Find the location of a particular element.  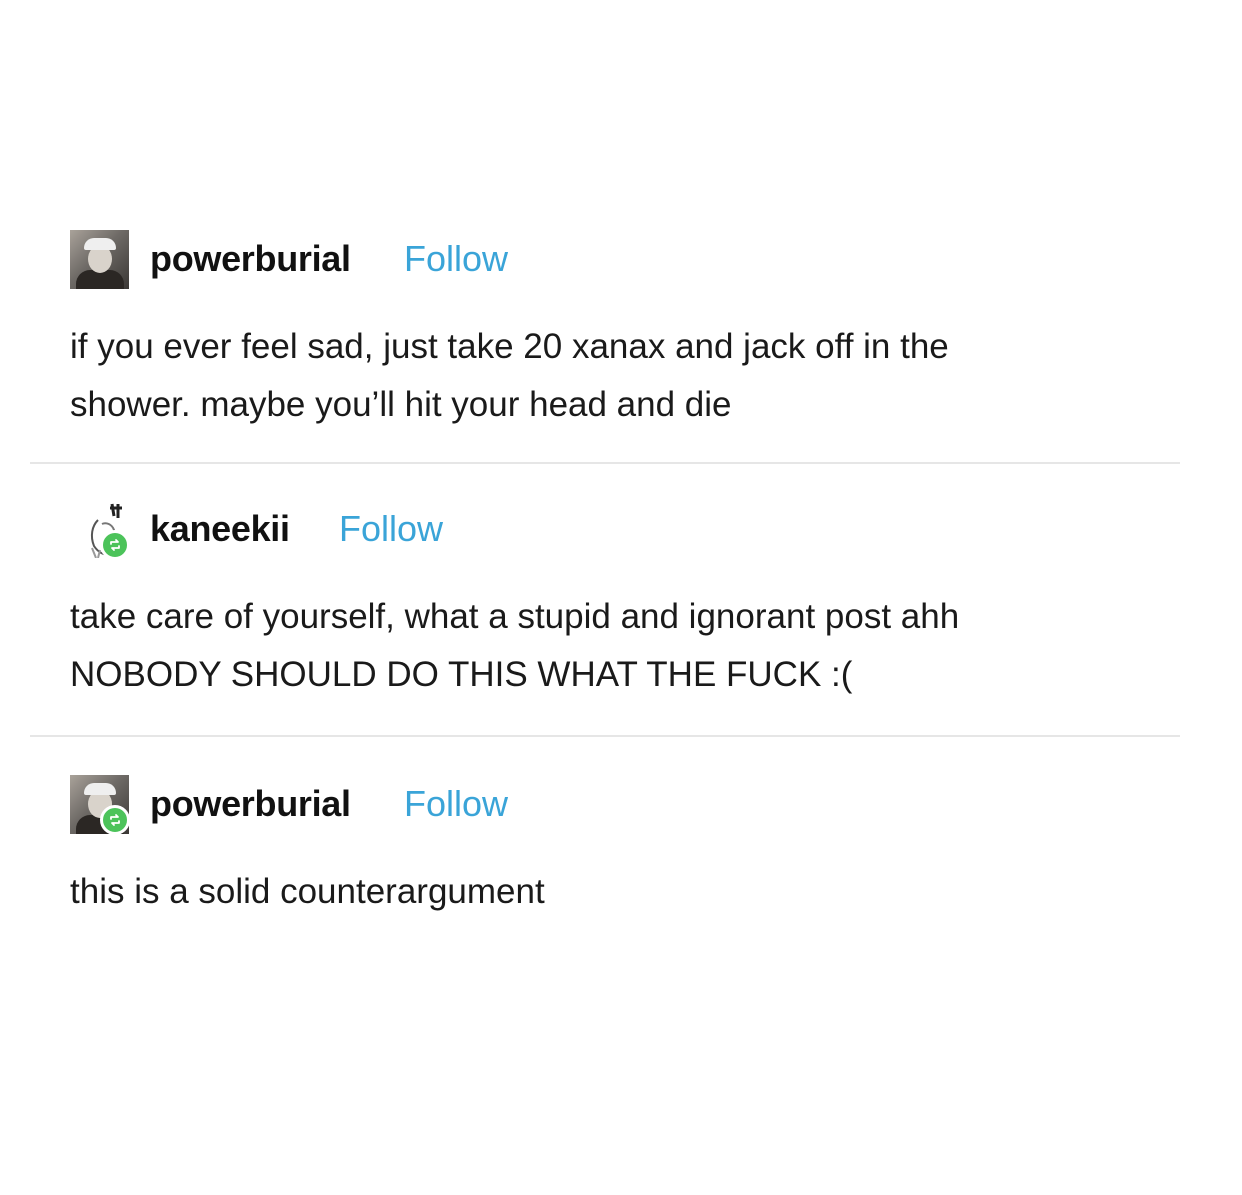

post-body: this is a solid counterargument is located at coordinates (625, 892).